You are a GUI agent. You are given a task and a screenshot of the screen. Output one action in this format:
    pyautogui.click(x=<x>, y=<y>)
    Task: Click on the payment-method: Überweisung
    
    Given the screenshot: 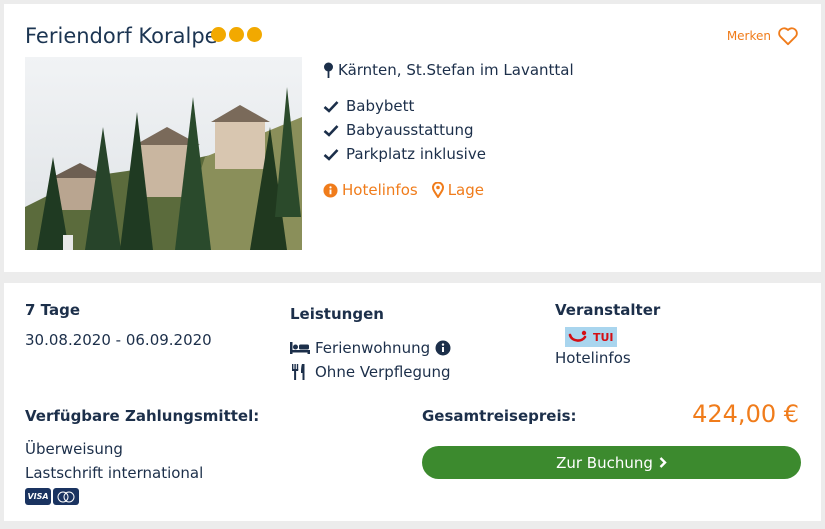 What is the action you would take?
    pyautogui.click(x=74, y=449)
    